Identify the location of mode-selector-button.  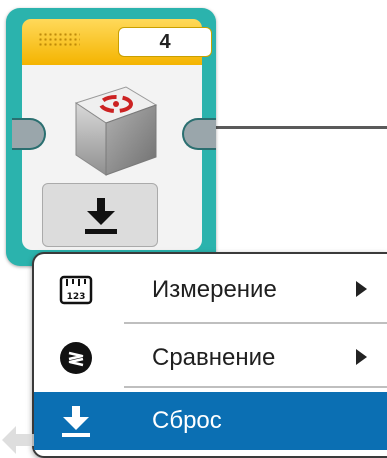
(100, 215).